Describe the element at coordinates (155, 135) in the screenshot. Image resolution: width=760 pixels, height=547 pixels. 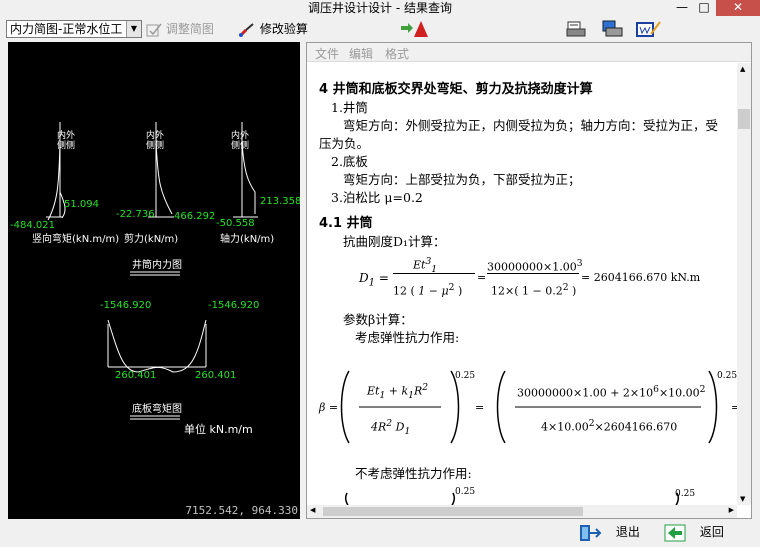
I see `col2-label-top: 内外` at that location.